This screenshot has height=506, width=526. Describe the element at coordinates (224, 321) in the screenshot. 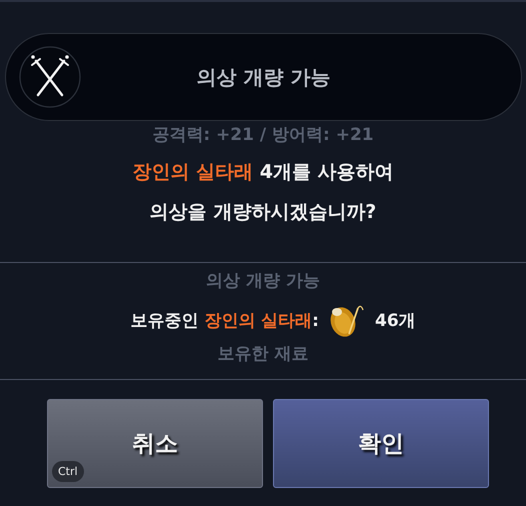

I see `owned-material-text: 보유중인 장인의 실타래:` at that location.